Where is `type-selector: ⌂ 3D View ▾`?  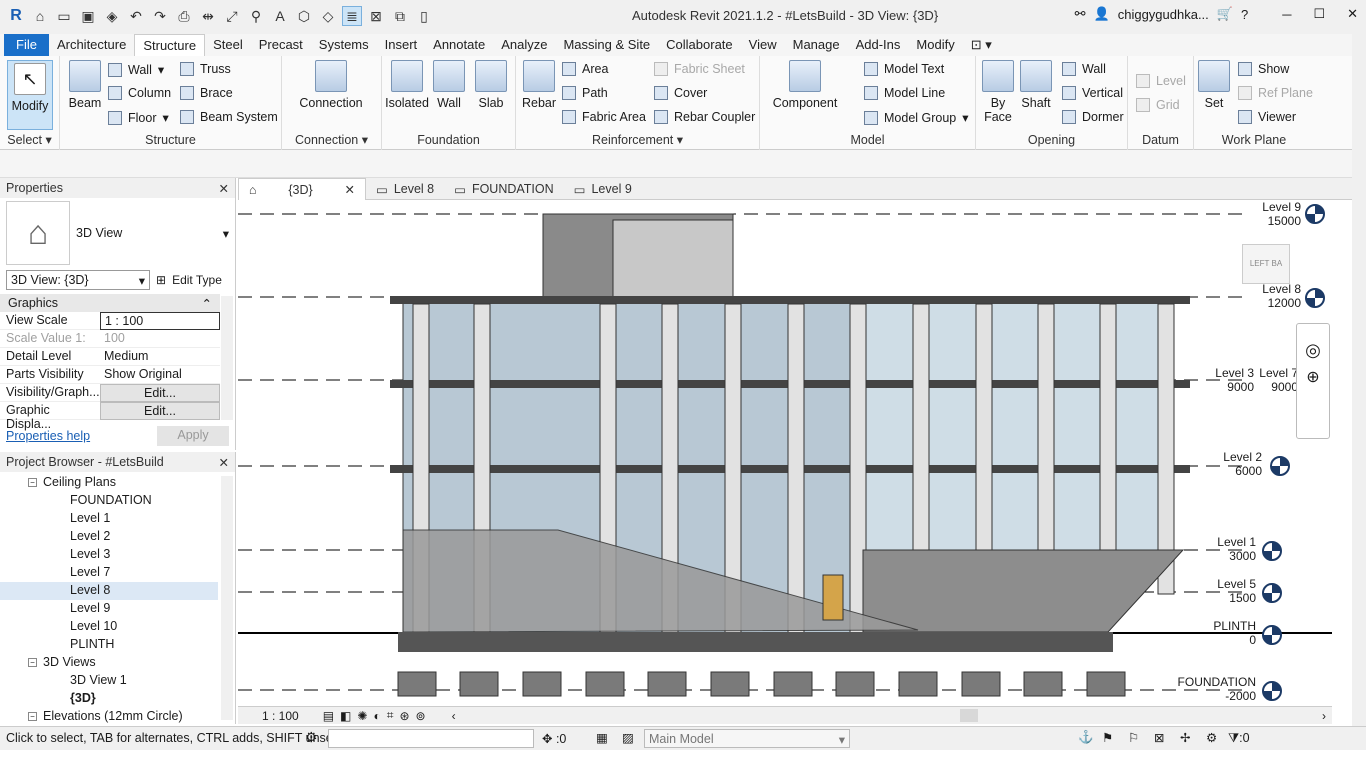 type-selector: ⌂ 3D View ▾ is located at coordinates (117, 233).